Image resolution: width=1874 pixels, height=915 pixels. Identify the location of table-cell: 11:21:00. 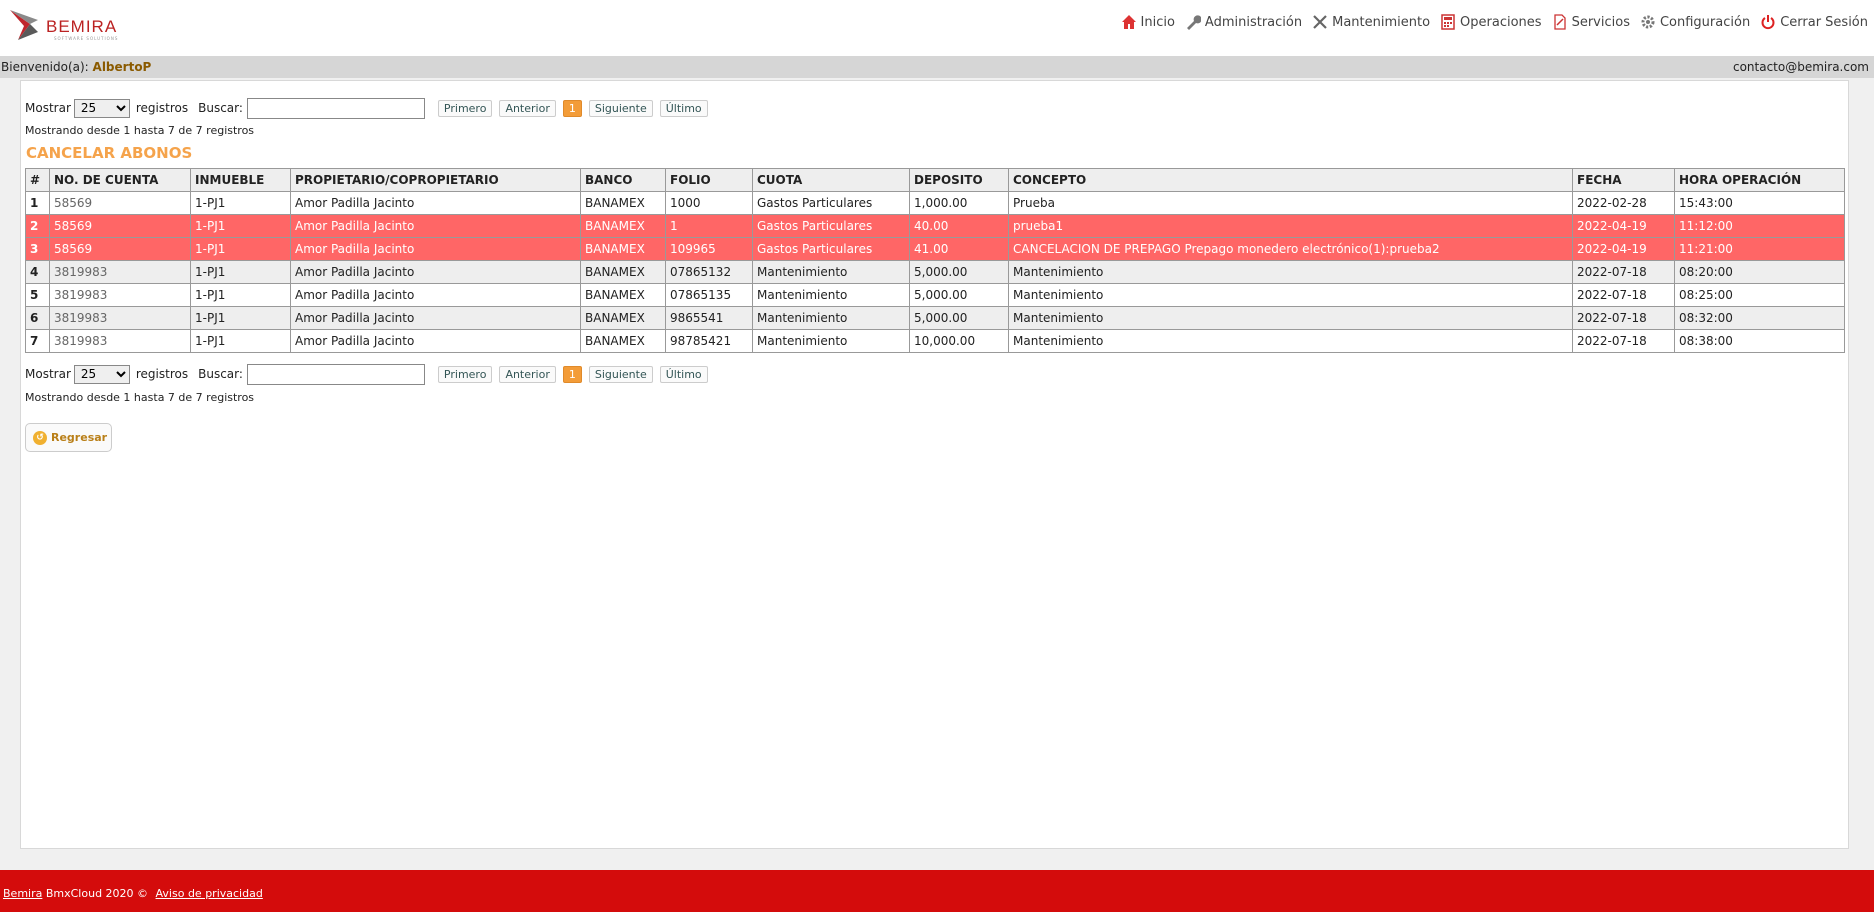
(1759, 249).